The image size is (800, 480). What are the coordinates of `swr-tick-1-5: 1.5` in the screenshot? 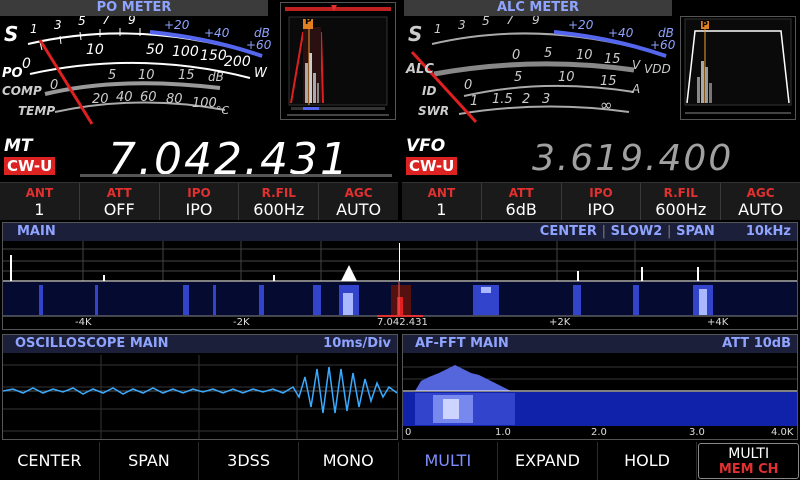 It's located at (502, 99).